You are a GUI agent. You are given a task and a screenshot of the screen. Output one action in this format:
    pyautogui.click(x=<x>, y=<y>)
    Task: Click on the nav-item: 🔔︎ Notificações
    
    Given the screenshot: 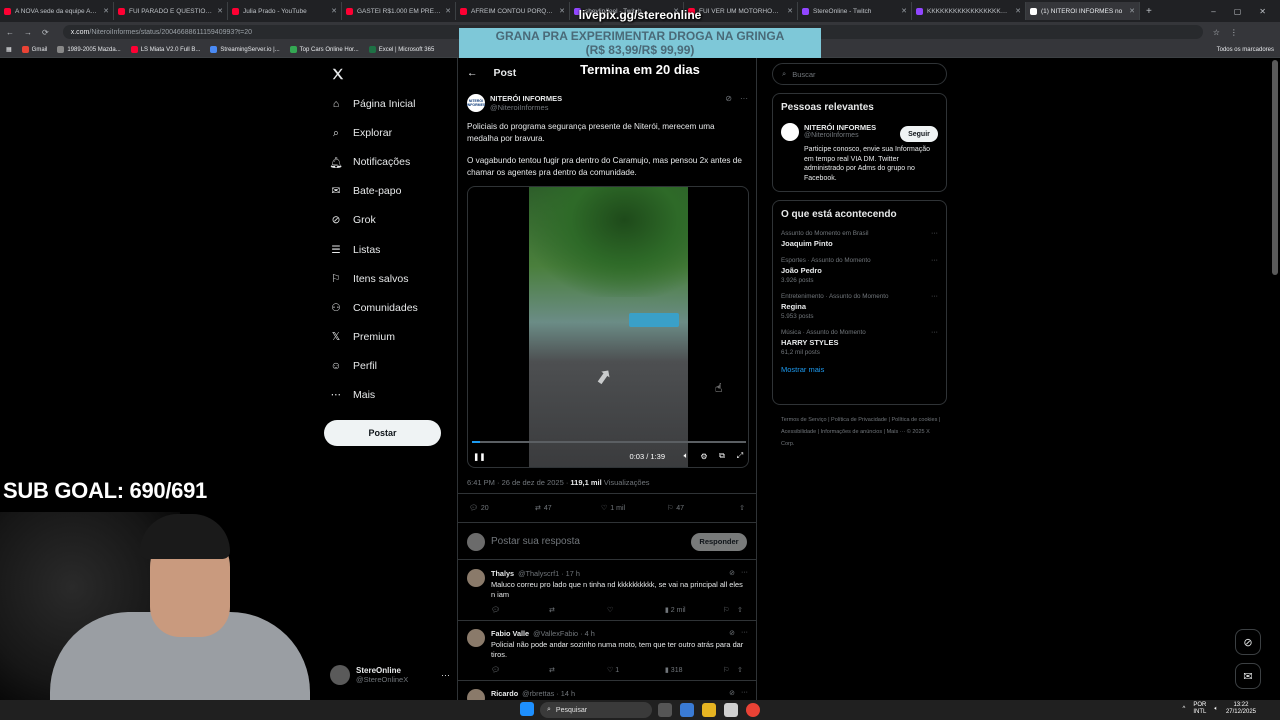 What is the action you would take?
    pyautogui.click(x=369, y=162)
    